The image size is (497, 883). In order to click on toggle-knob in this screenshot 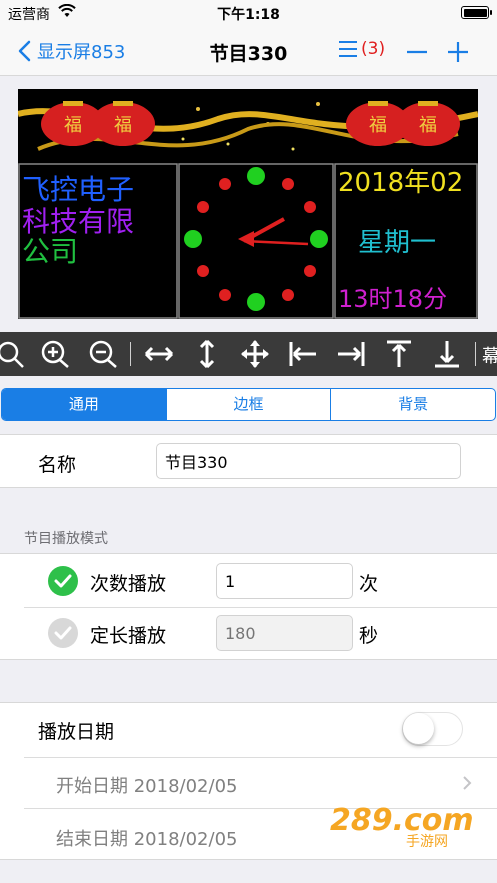, I will do `click(418, 728)`.